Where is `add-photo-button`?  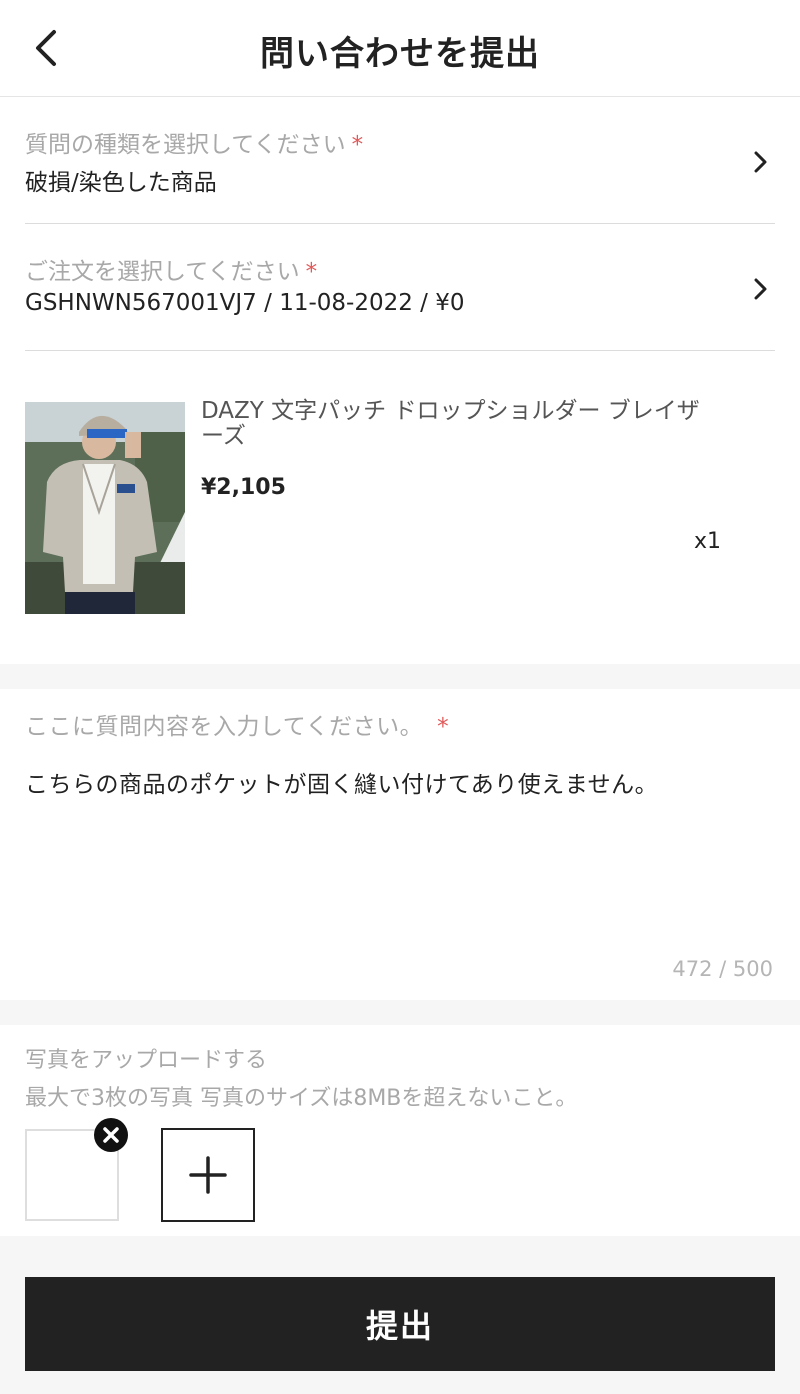
add-photo-button is located at coordinates (208, 1175).